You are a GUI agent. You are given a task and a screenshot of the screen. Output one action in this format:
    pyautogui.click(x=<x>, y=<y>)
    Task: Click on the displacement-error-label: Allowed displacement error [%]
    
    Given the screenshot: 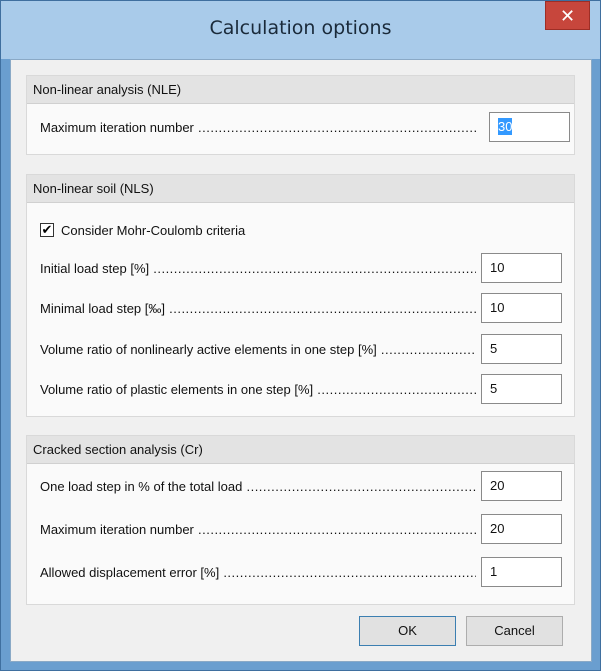 What is the action you would take?
    pyautogui.click(x=258, y=572)
    